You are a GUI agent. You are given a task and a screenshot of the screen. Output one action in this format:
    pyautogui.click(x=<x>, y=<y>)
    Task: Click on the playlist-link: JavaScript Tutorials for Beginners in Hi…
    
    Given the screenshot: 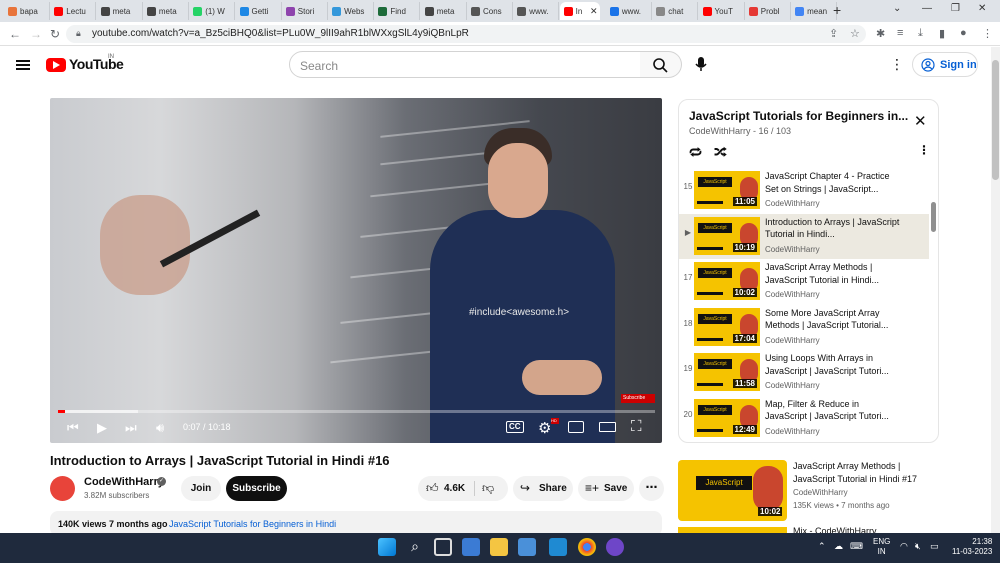 What is the action you would take?
    pyautogui.click(x=252, y=524)
    